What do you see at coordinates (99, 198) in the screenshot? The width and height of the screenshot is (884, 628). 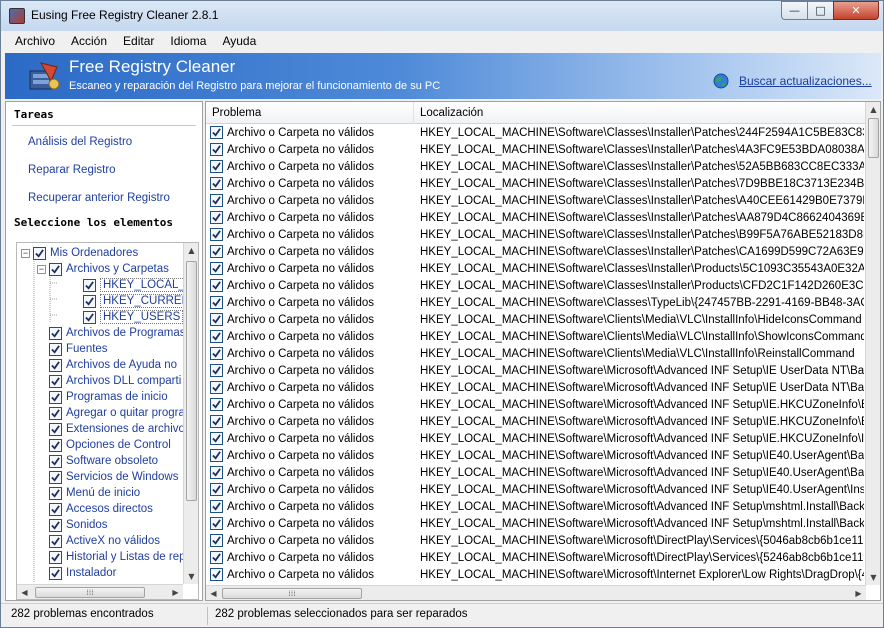 I see `task-restore-registry: Recuperar anterior Registro` at bounding box center [99, 198].